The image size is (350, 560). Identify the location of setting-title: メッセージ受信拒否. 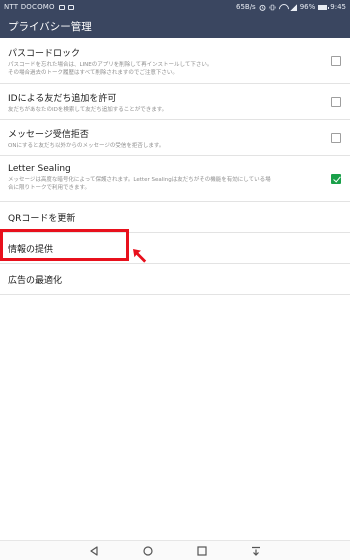
(48, 135).